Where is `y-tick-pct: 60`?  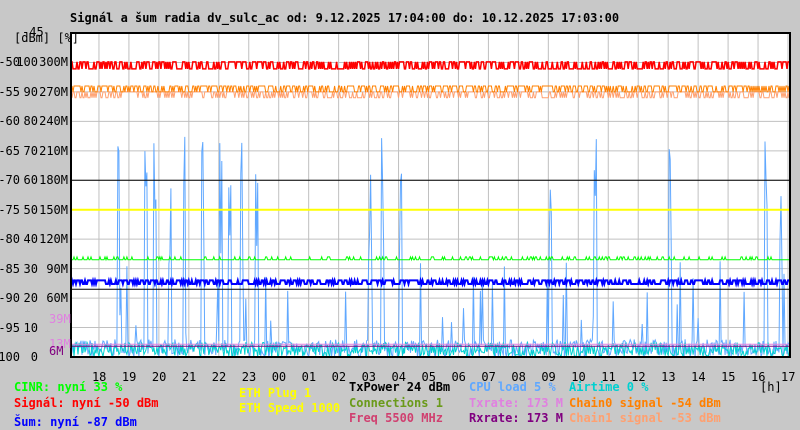
y-tick-pct: 60 is located at coordinates (30, 180).